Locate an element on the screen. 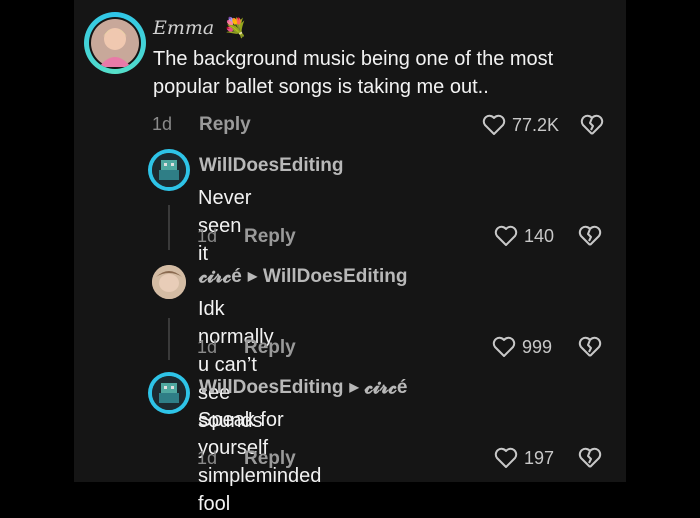  comment-author: Emma 💐 is located at coordinates (200, 28).